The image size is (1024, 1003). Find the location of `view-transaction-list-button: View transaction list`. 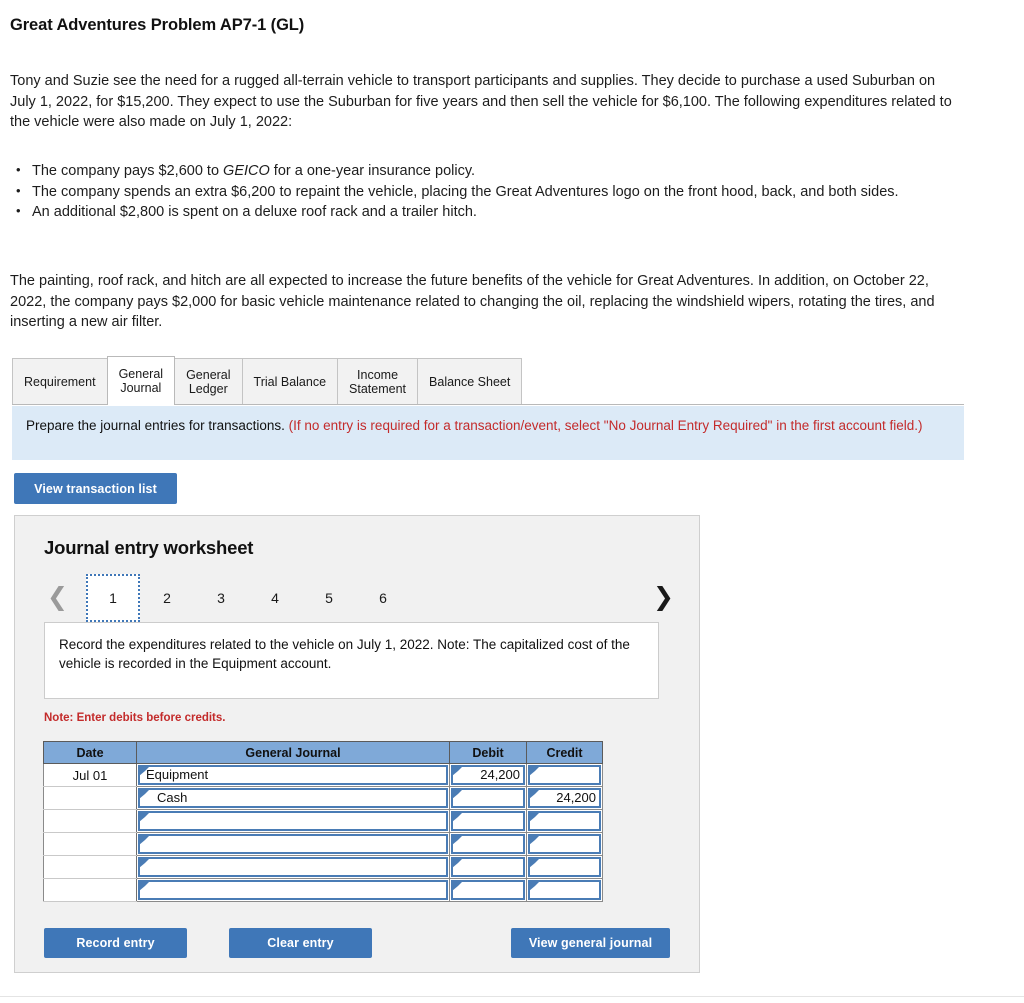

view-transaction-list-button: View transaction list is located at coordinates (95, 488).